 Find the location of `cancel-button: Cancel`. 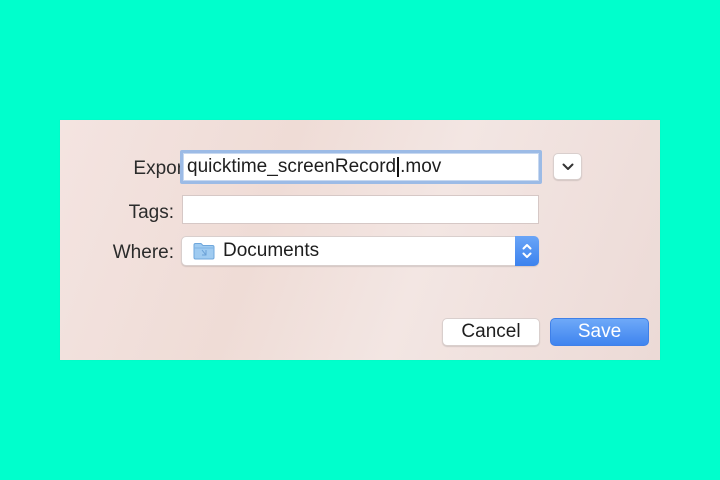

cancel-button: Cancel is located at coordinates (491, 332).